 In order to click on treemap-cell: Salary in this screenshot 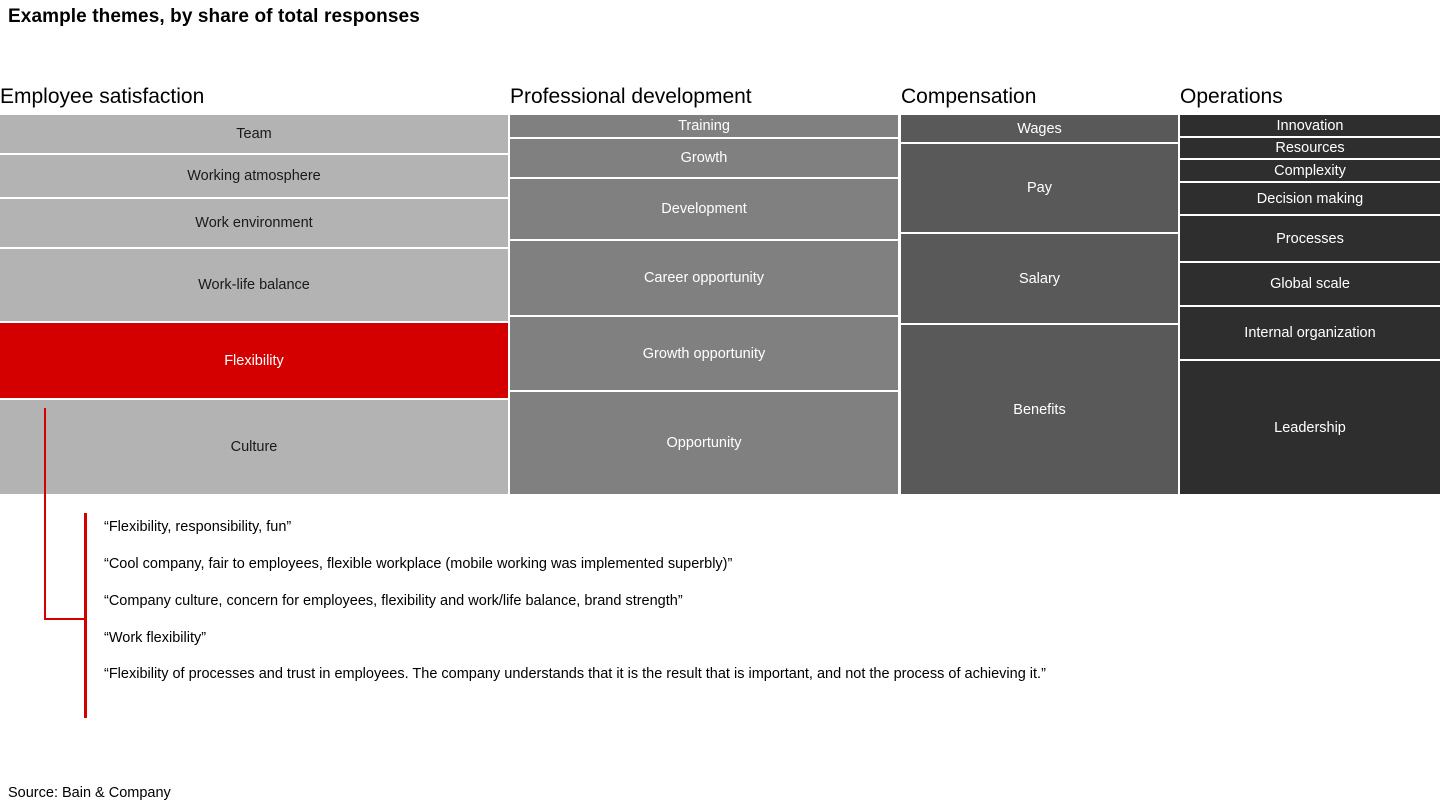, I will do `click(1039, 279)`.